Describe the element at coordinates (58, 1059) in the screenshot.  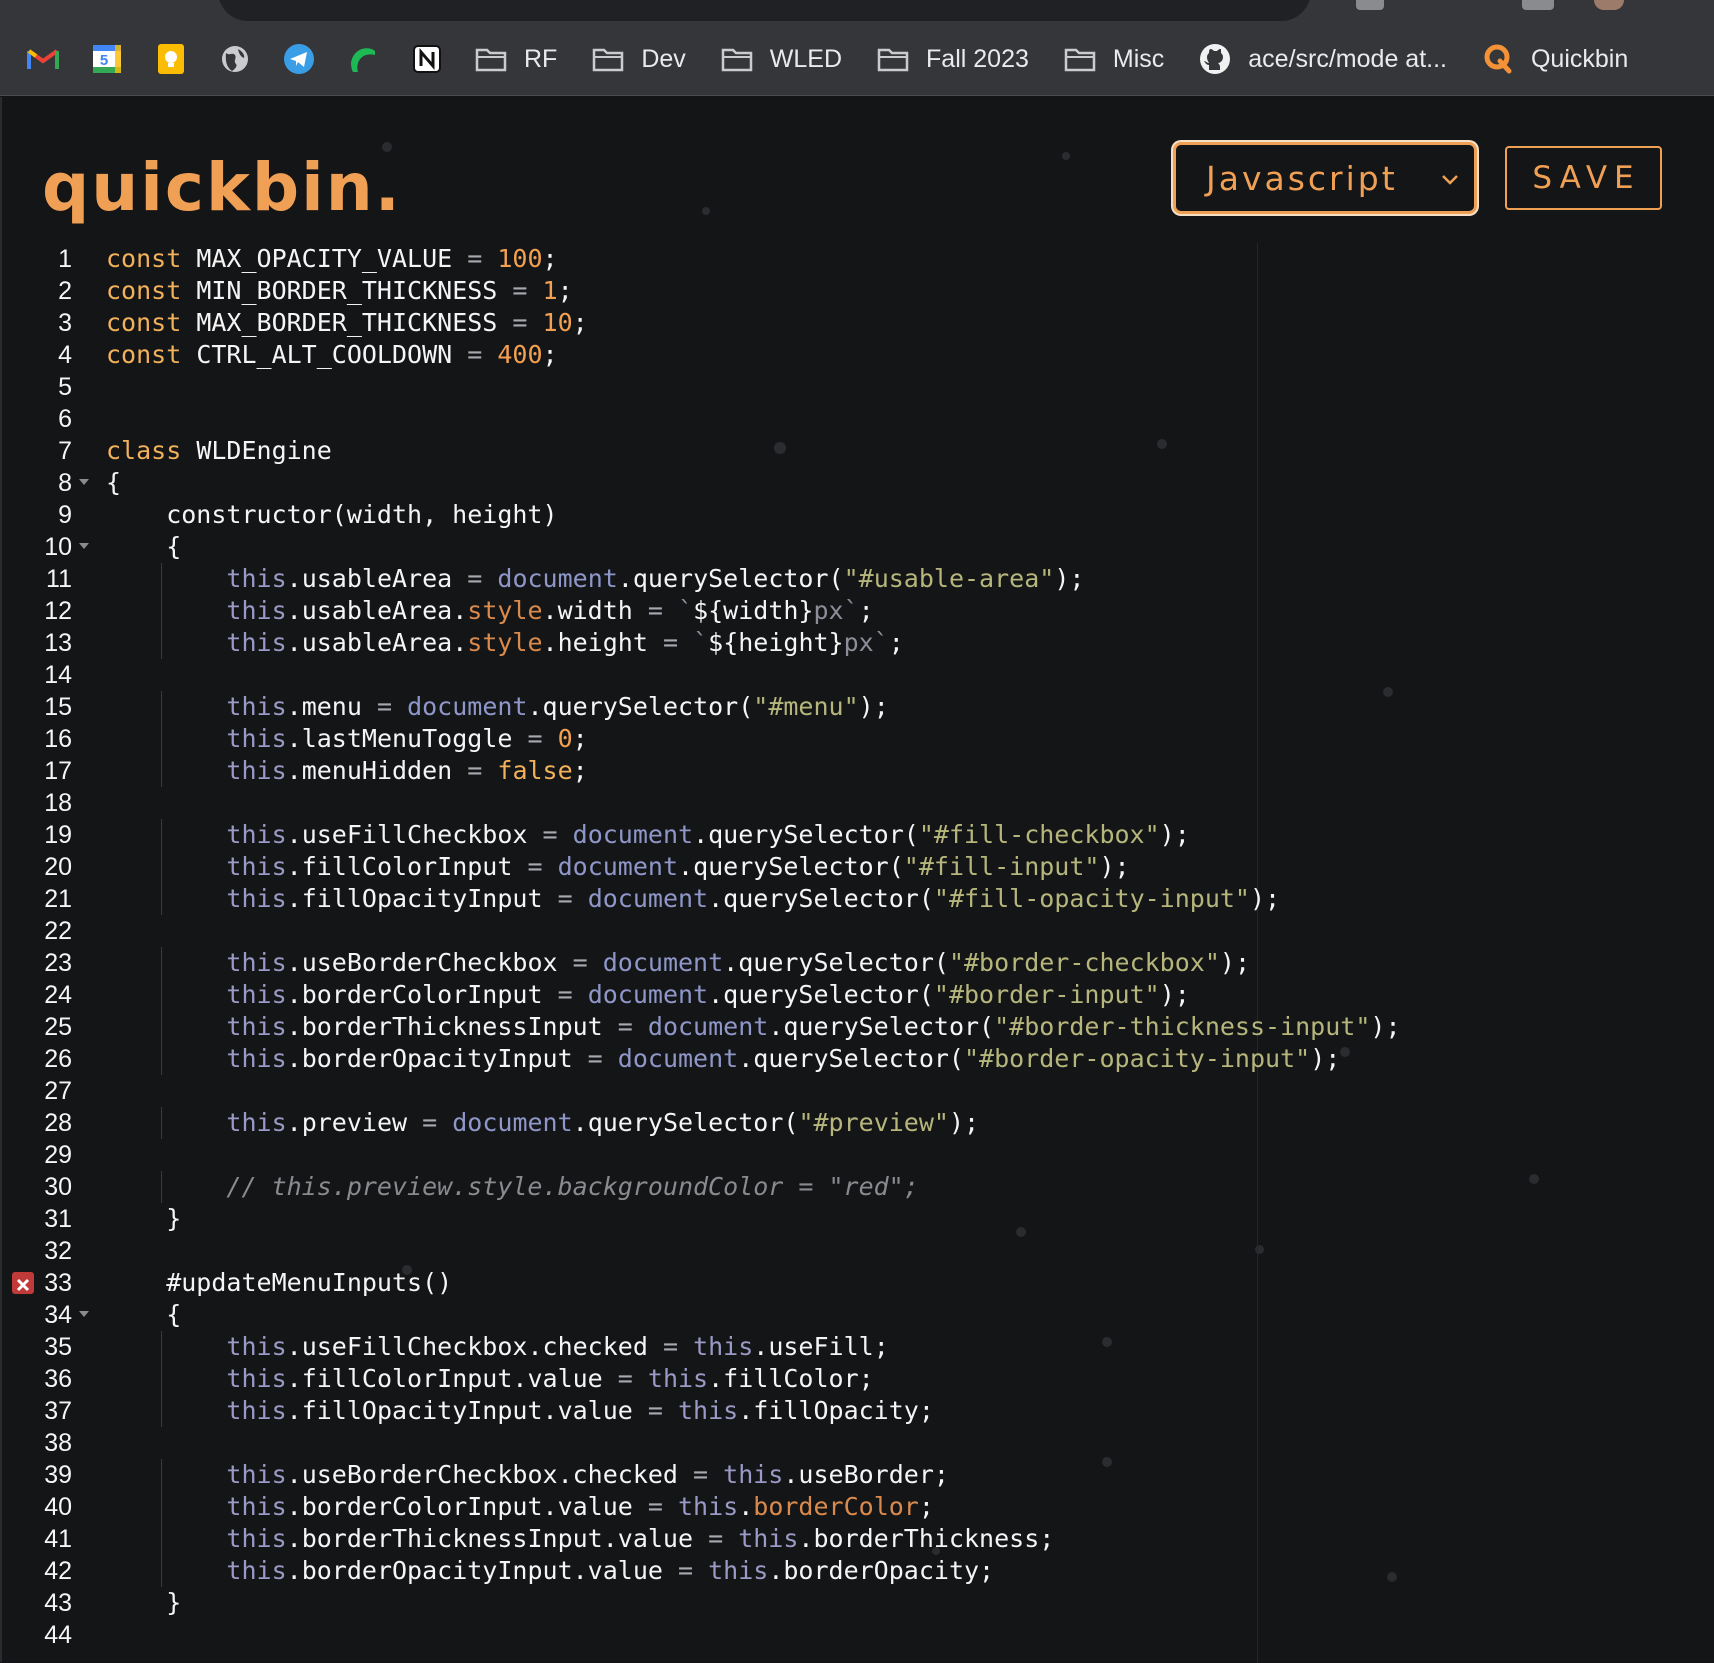
I see `line-number: 26` at that location.